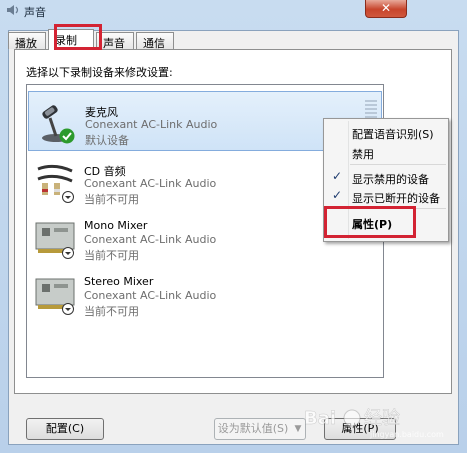  What do you see at coordinates (396, 198) in the screenshot?
I see `menu-item-show-disconnected: 显示已断开的设备` at bounding box center [396, 198].